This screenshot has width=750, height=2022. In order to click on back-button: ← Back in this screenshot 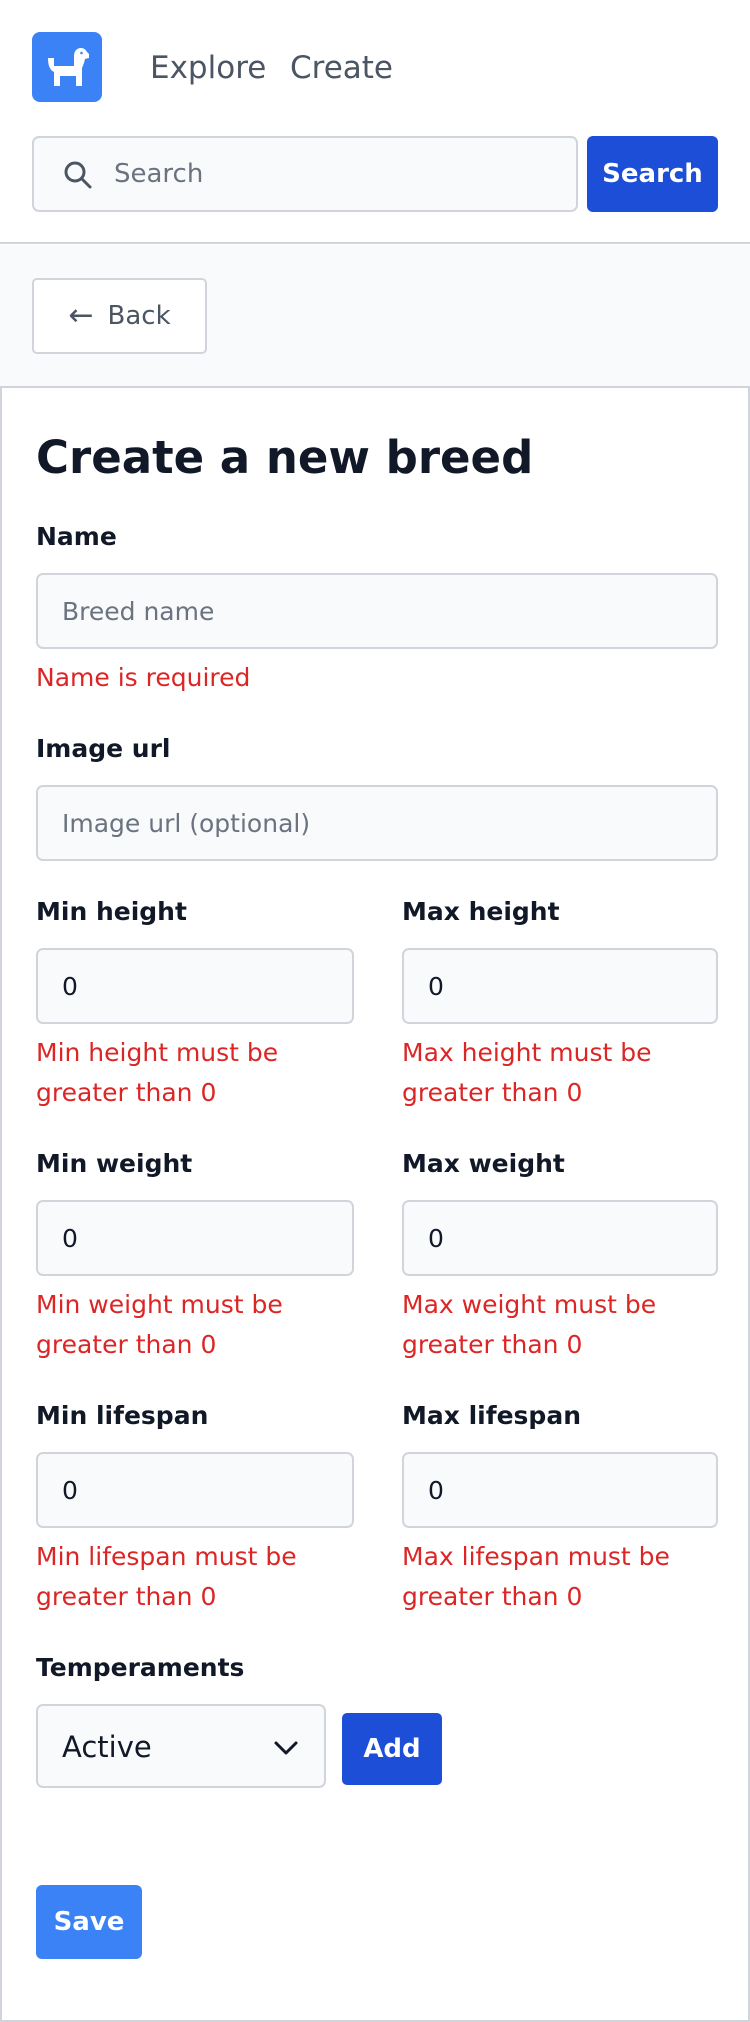, I will do `click(119, 316)`.